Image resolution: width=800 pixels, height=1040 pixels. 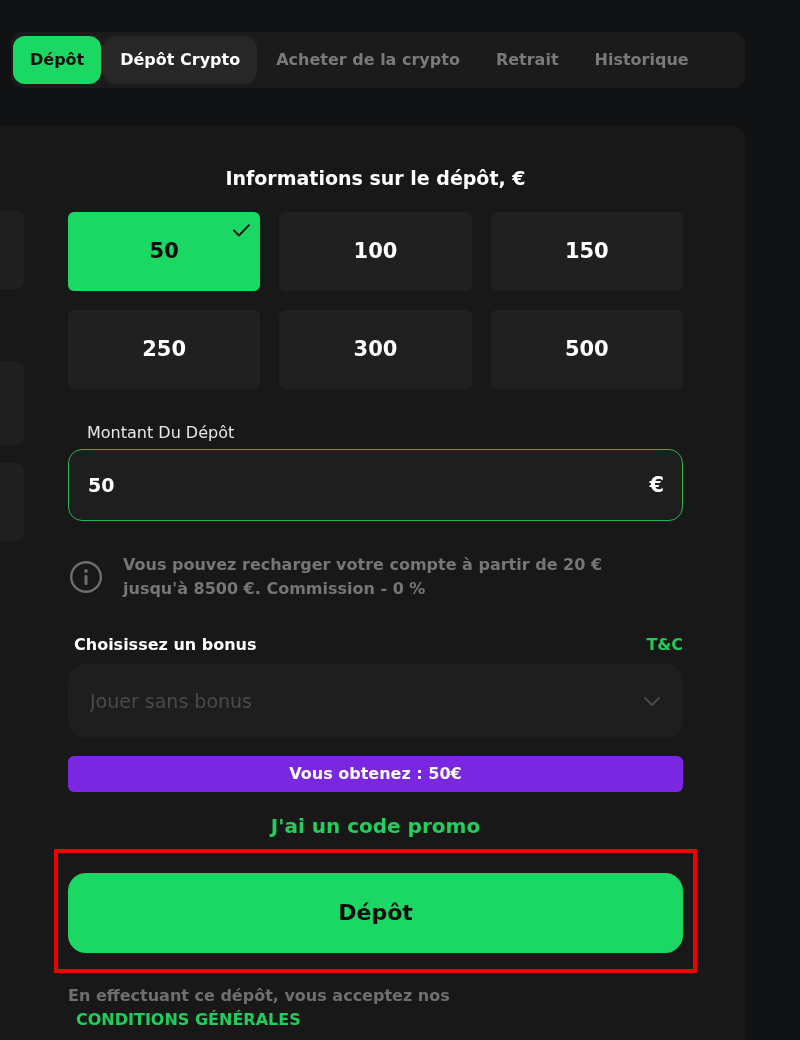 What do you see at coordinates (86, 577) in the screenshot?
I see `info-icon` at bounding box center [86, 577].